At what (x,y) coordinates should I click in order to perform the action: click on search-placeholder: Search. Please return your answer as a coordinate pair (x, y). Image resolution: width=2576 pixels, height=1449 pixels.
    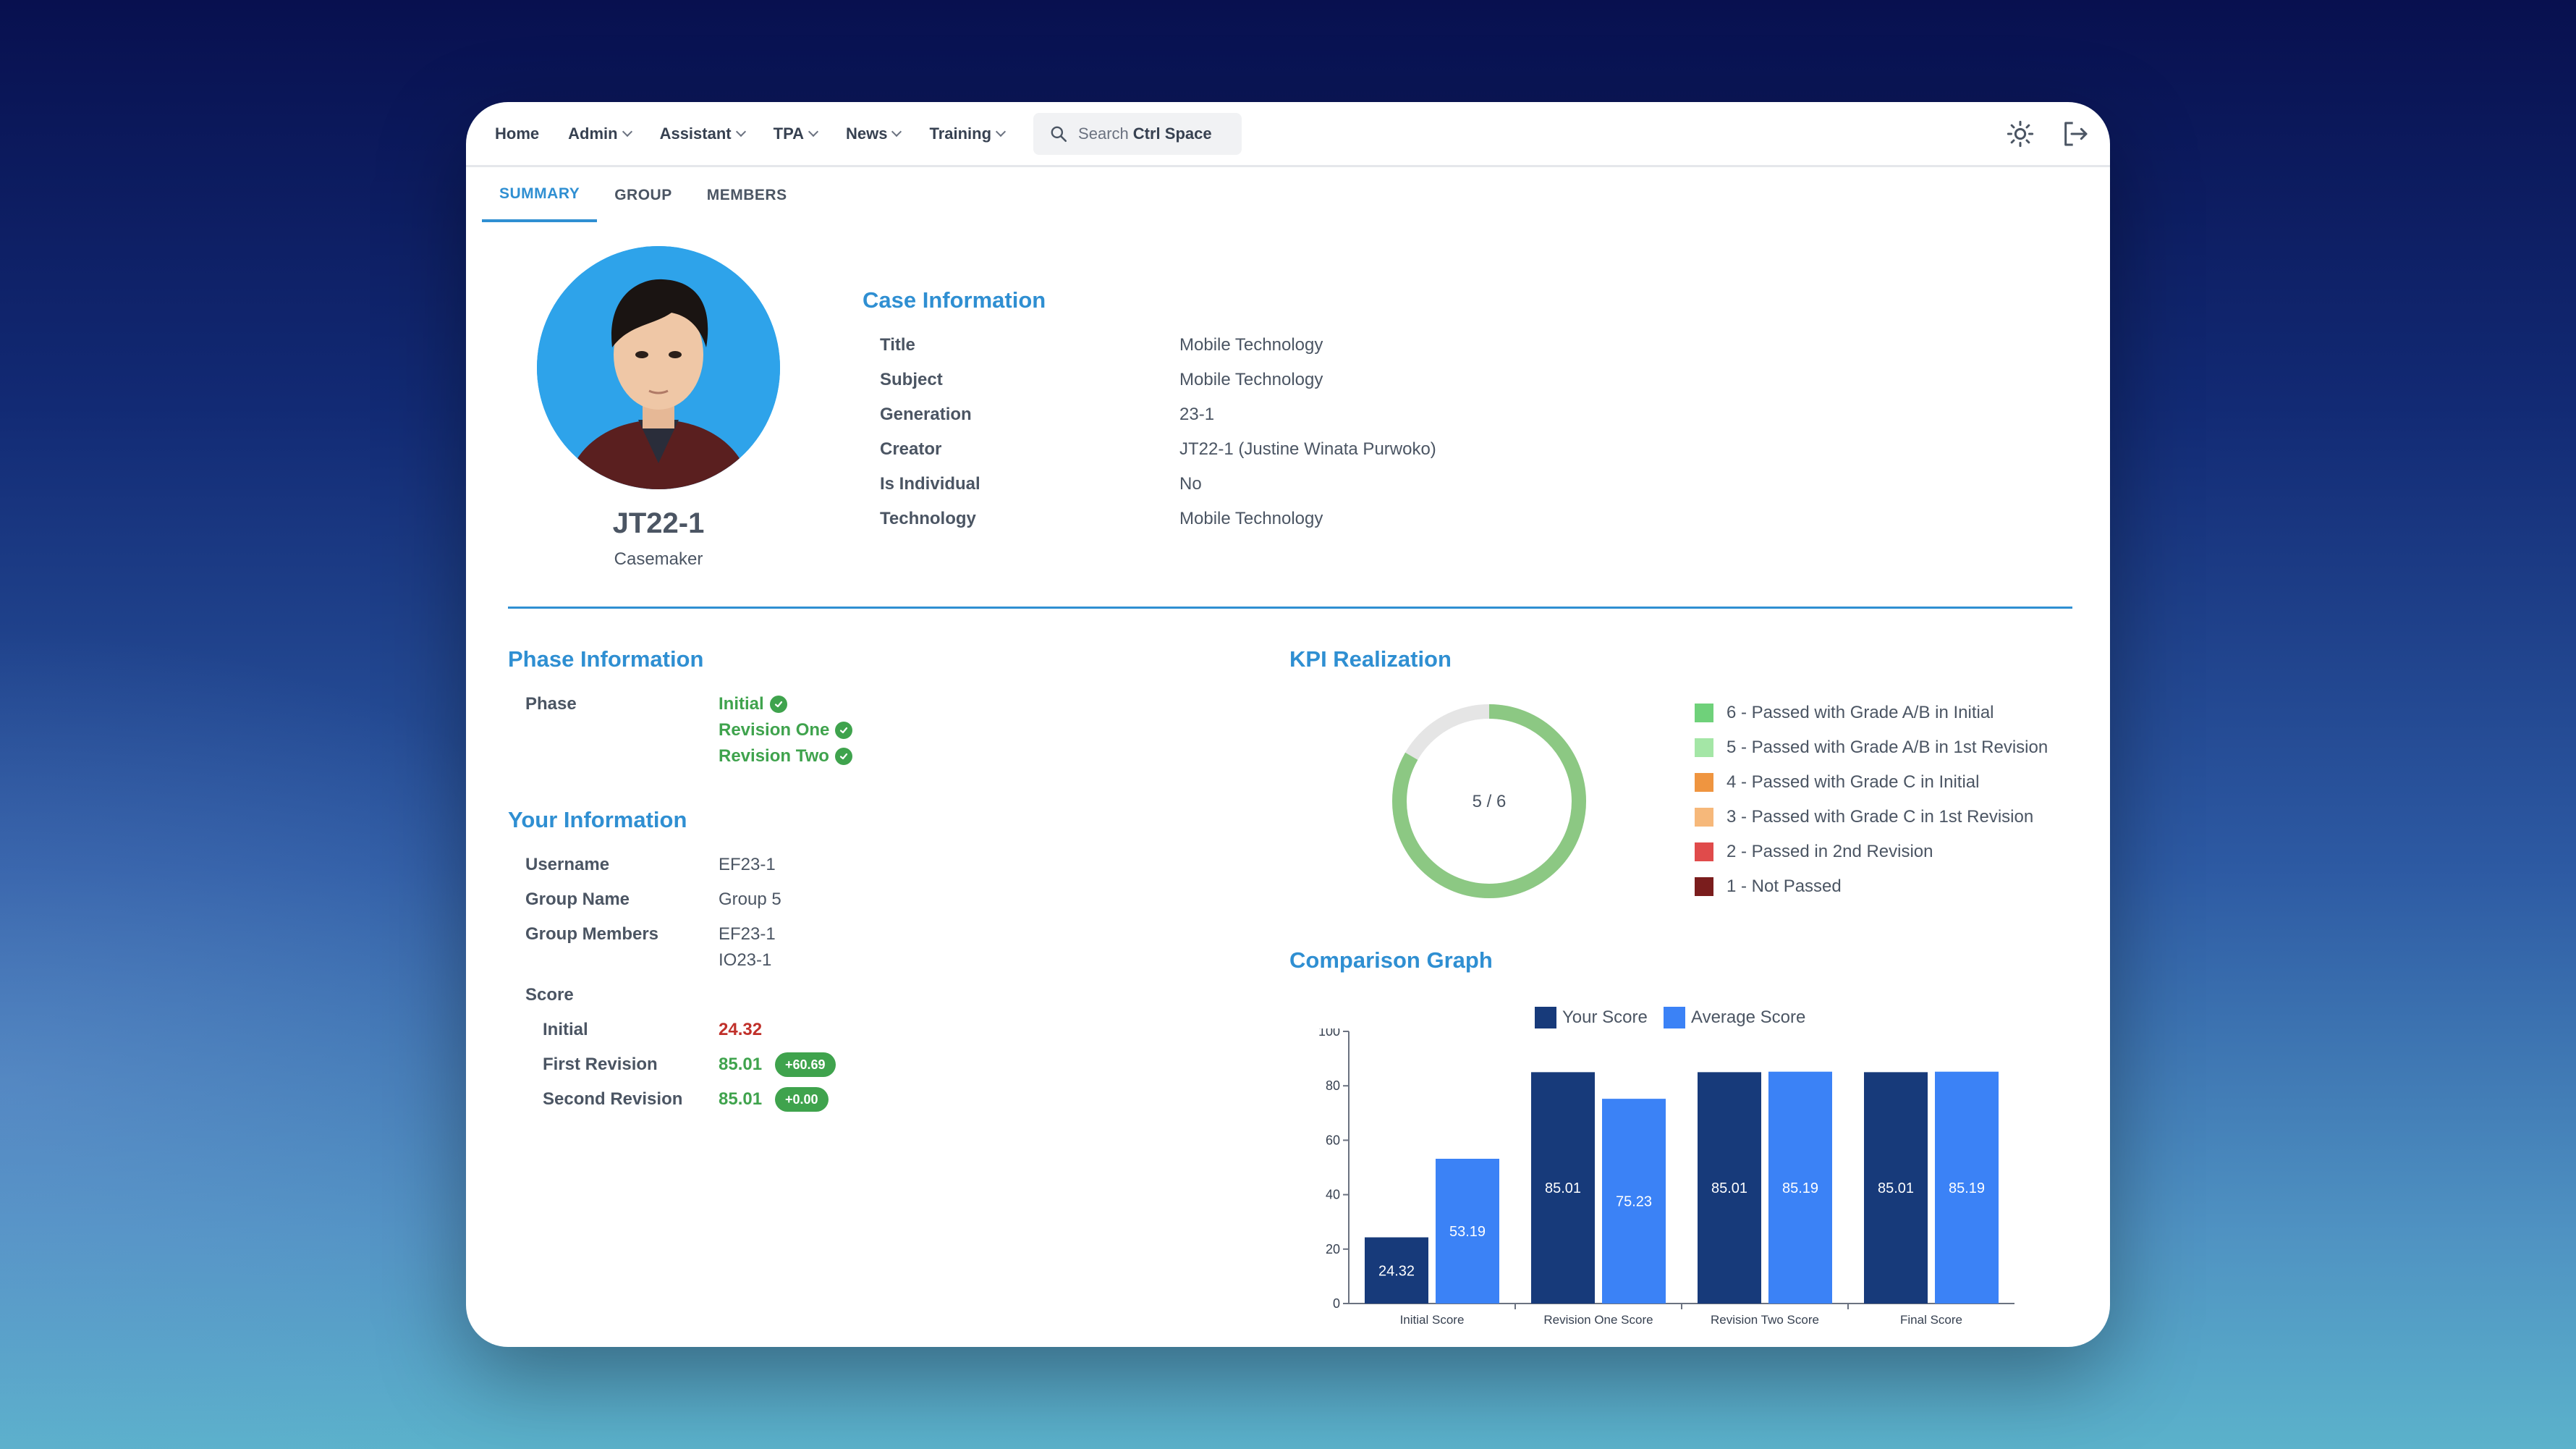
    Looking at the image, I should click on (1103, 133).